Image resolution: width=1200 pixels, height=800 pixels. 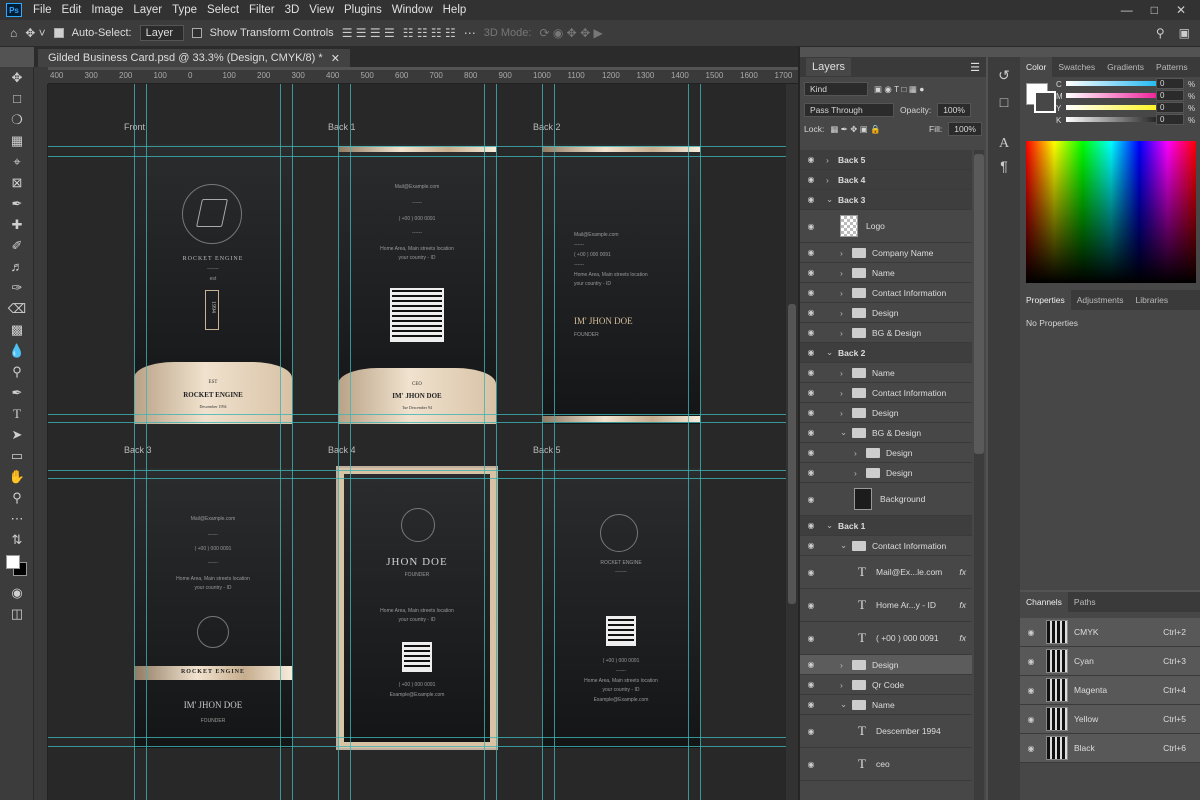 What do you see at coordinates (17, 476) in the screenshot?
I see `hand-tool-icon: ✋` at bounding box center [17, 476].